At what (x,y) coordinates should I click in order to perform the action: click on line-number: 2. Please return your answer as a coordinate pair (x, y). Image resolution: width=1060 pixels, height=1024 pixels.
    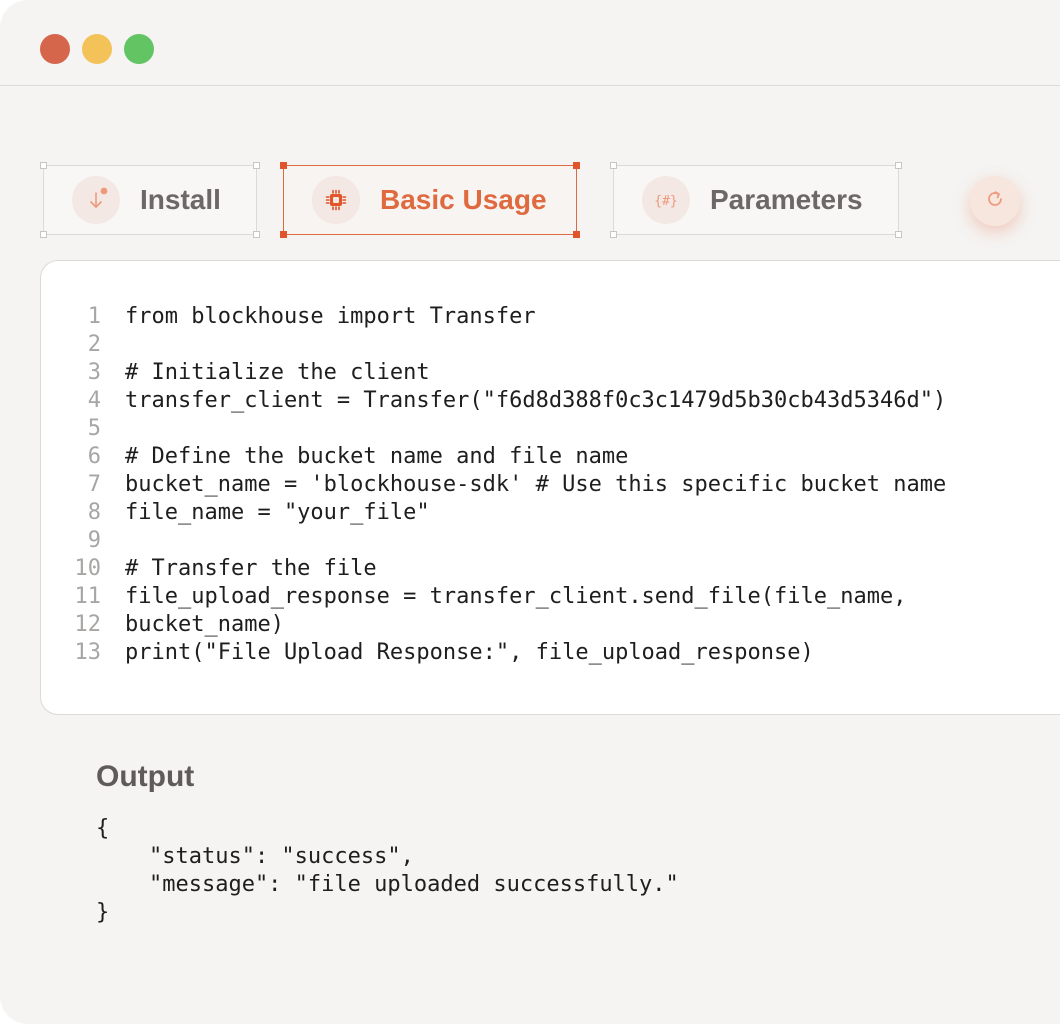
    Looking at the image, I should click on (94, 344).